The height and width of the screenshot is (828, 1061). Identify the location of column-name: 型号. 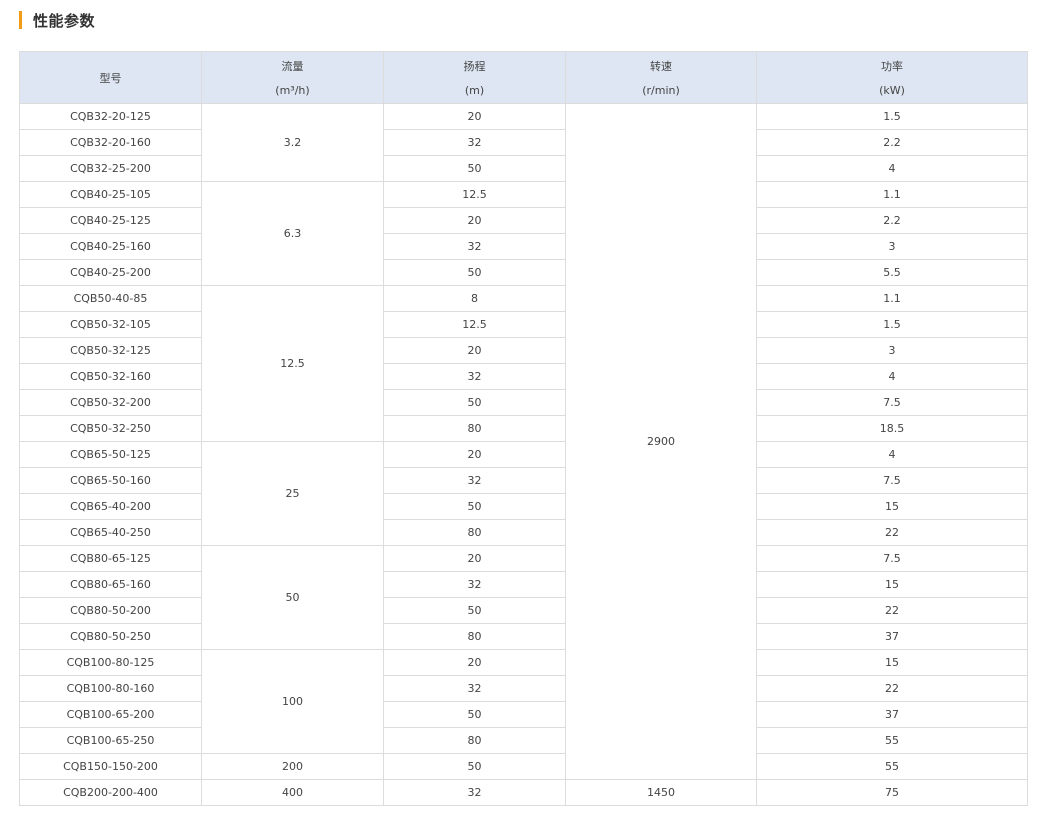
(110, 78).